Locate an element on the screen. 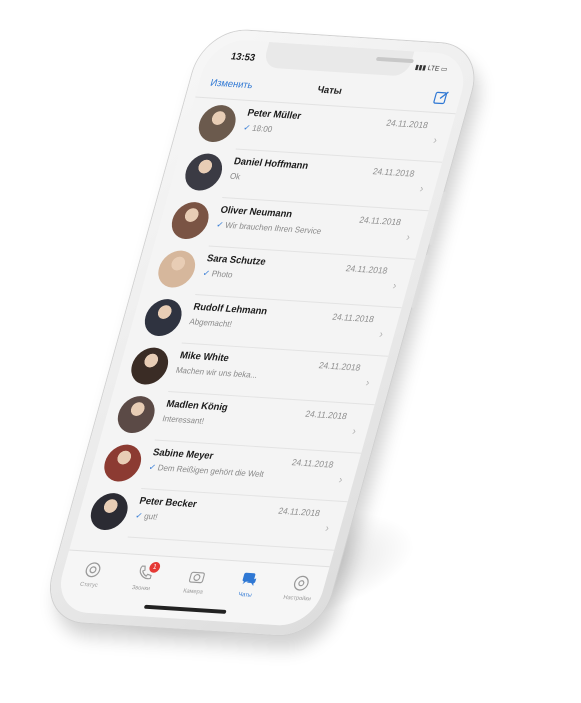  tab-status: Статус is located at coordinates (92, 574).